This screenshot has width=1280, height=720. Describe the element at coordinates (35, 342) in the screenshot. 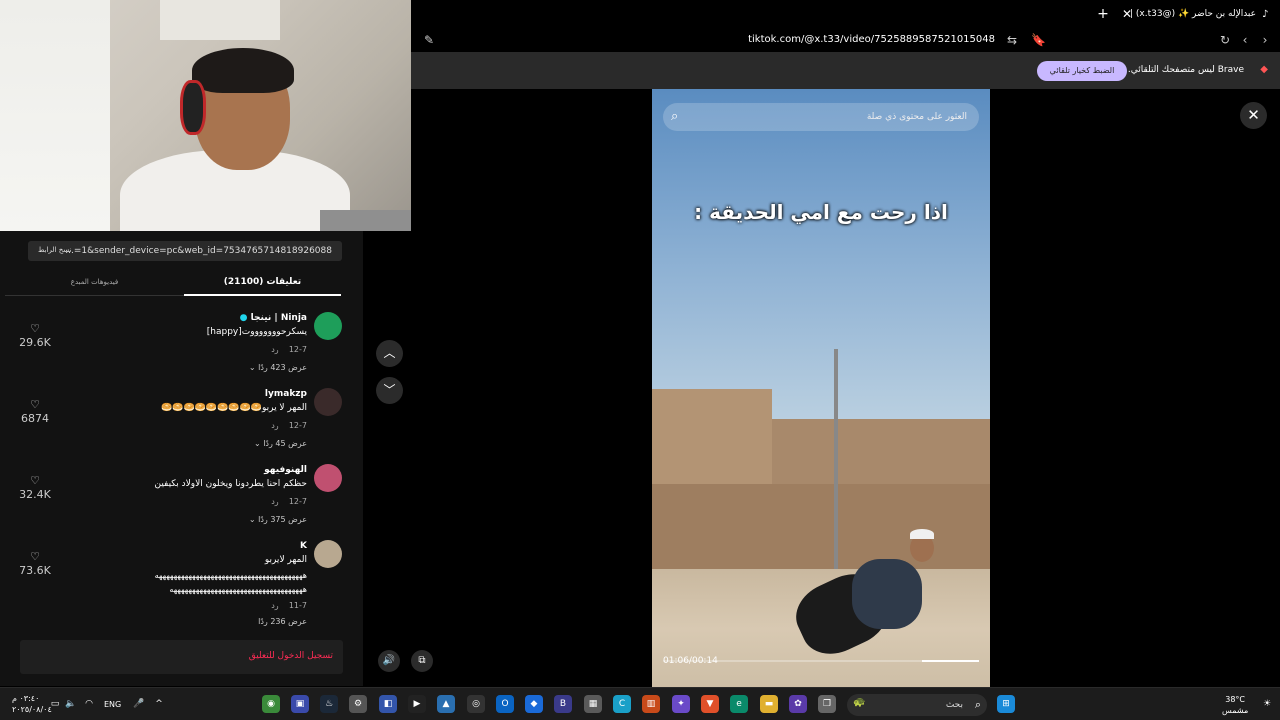

I see `like-count: 29.6K` at that location.